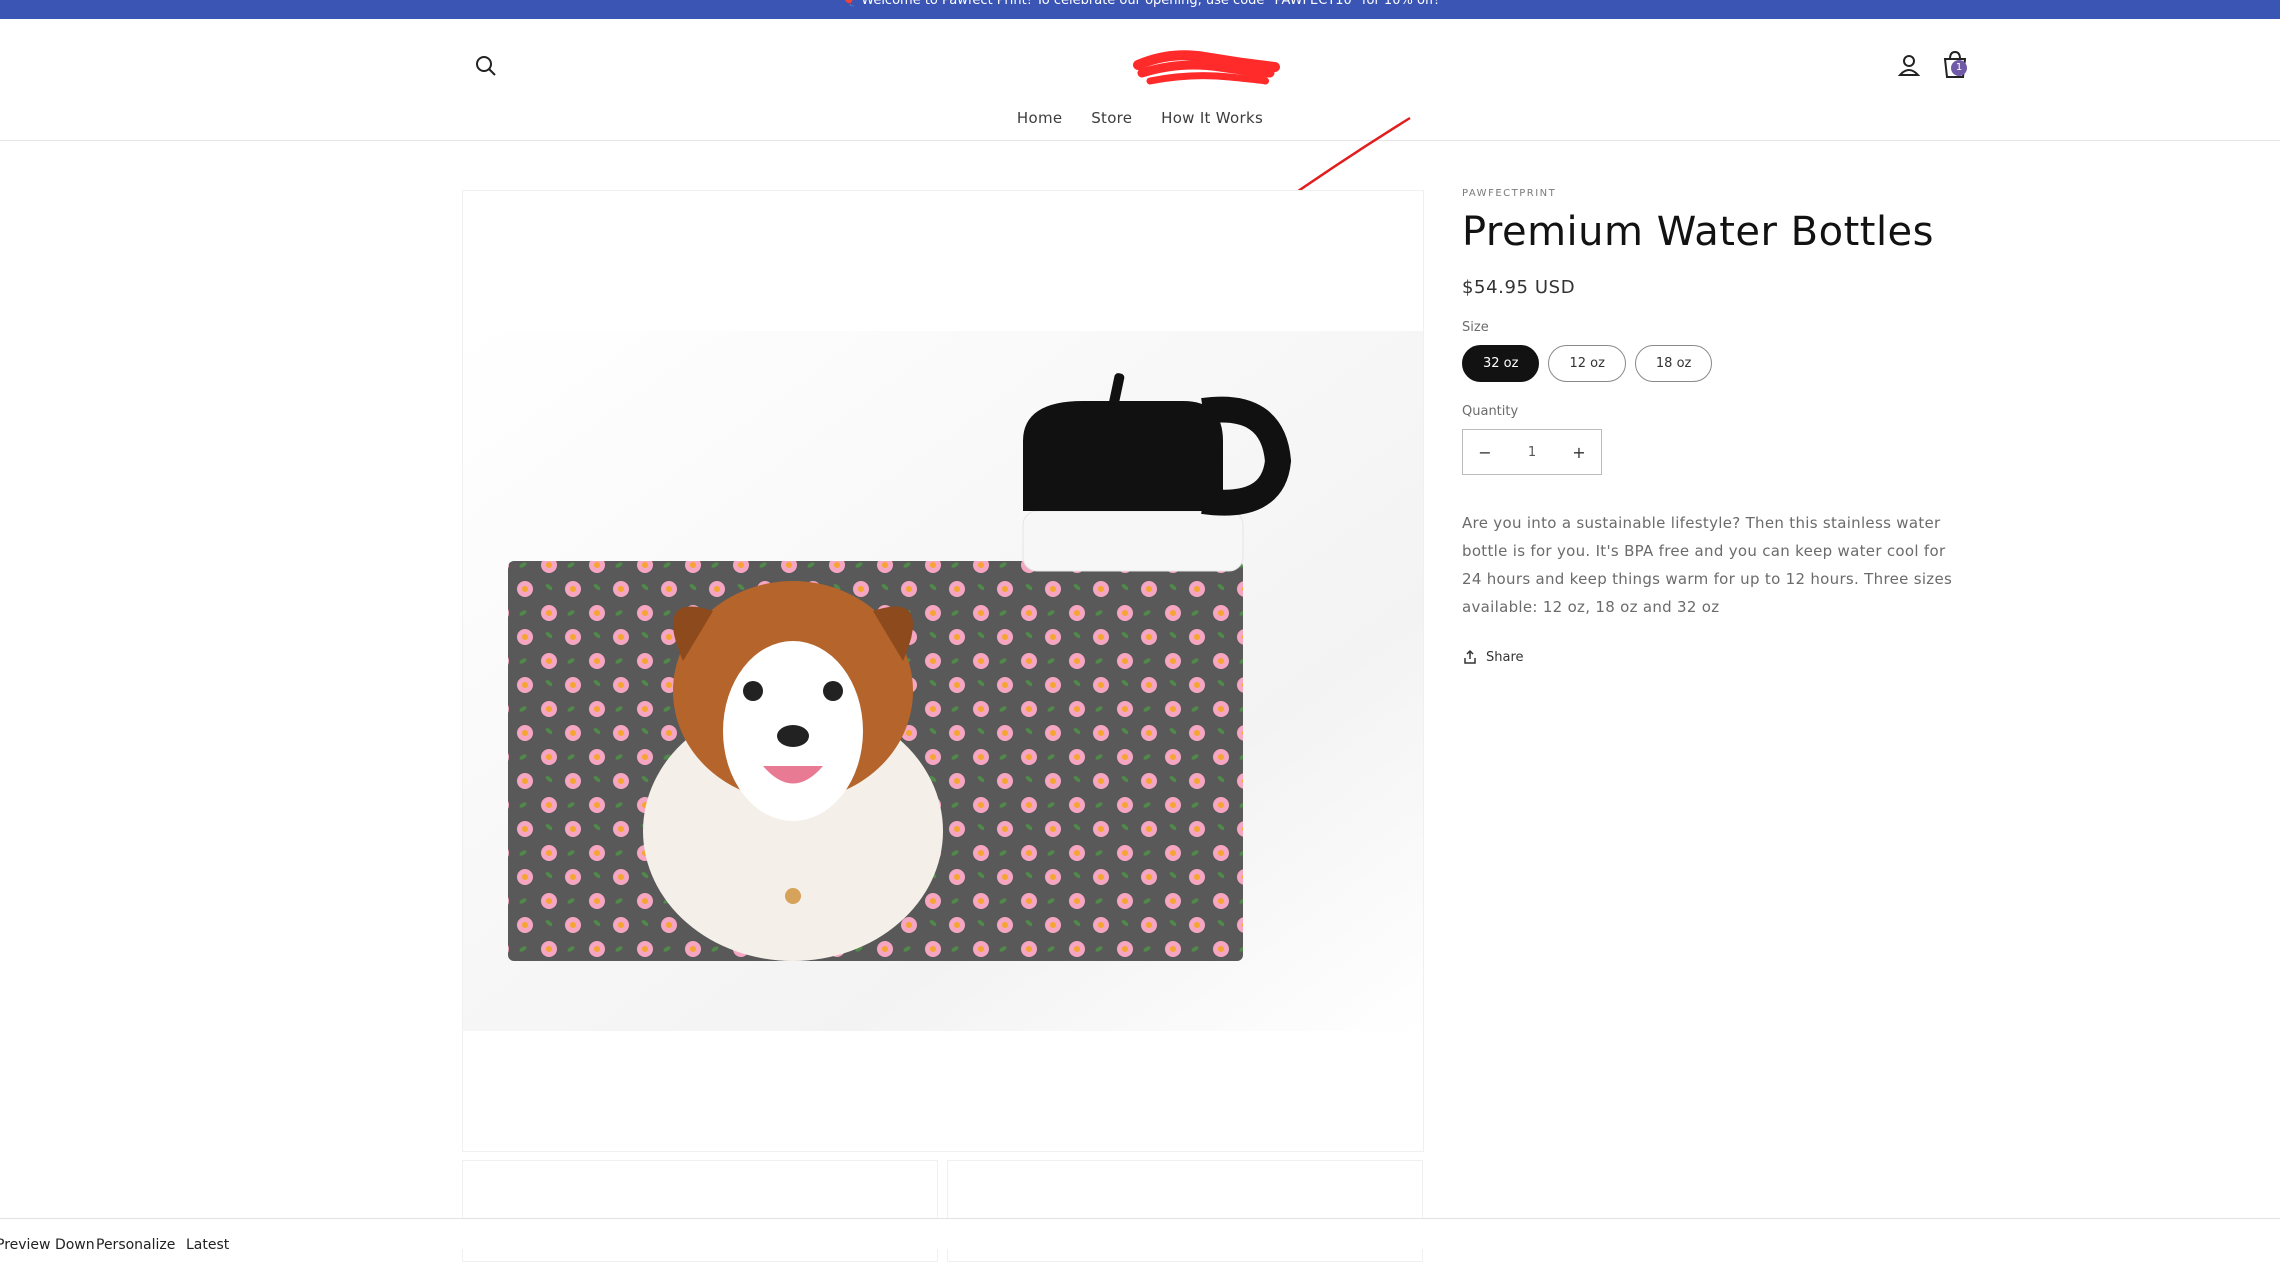  Describe the element at coordinates (1712, 657) in the screenshot. I see `share-button: Share` at that location.